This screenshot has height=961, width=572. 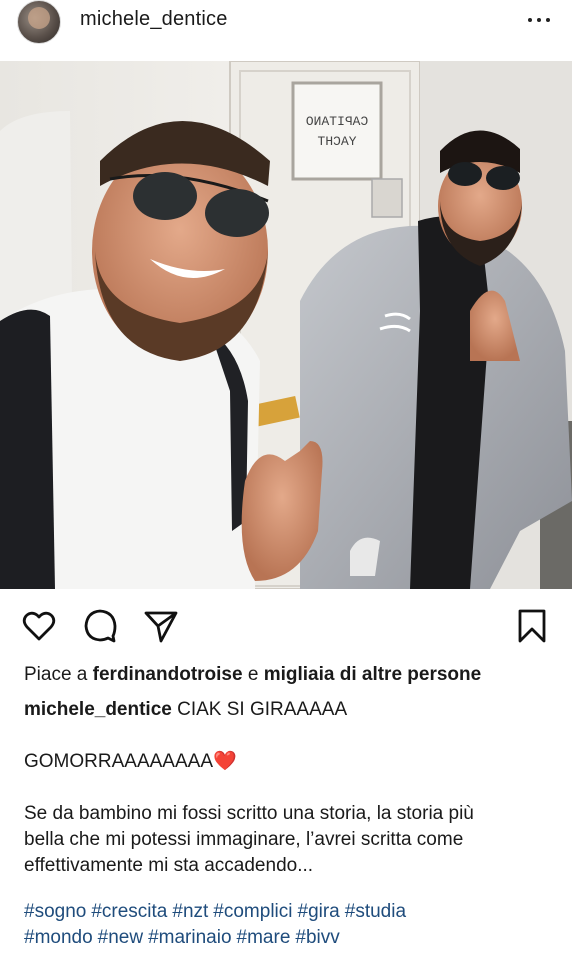 What do you see at coordinates (532, 626) in the screenshot?
I see `bookmark-icon` at bounding box center [532, 626].